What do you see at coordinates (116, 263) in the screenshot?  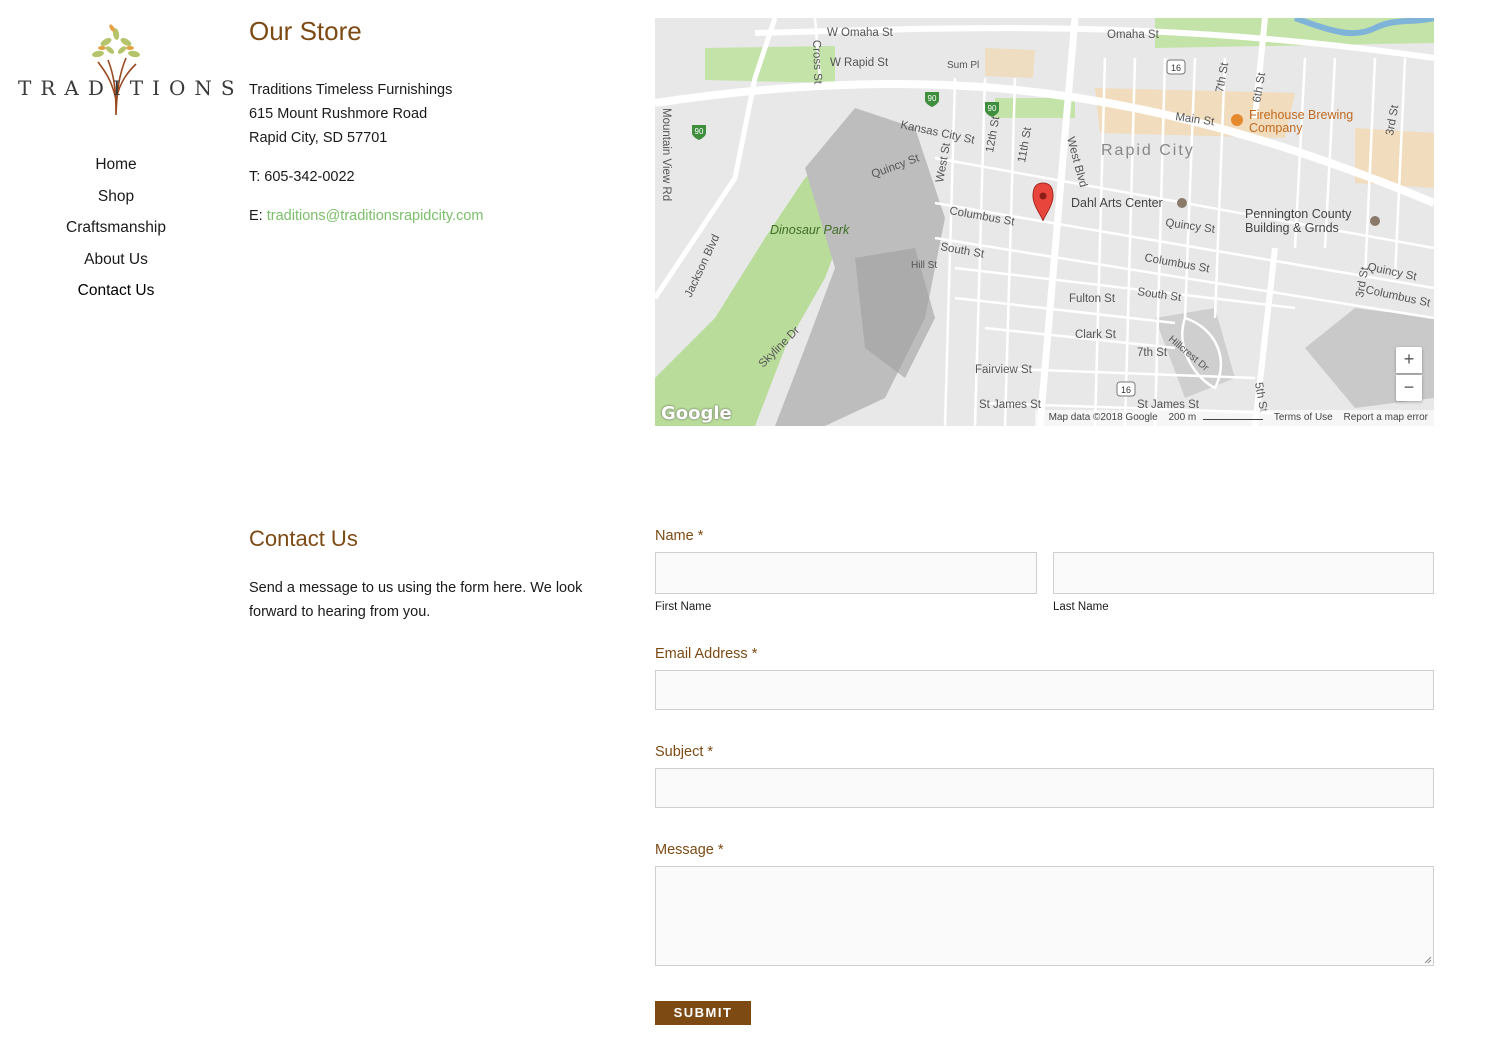 I see `nav-about-us: About Us` at bounding box center [116, 263].